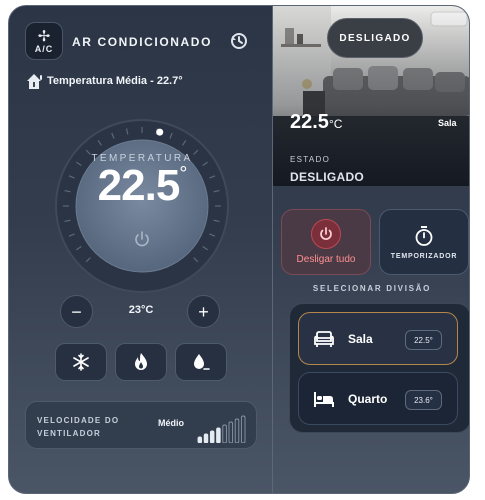  What do you see at coordinates (44, 36) in the screenshot?
I see `fan-icon: ✢` at bounding box center [44, 36].